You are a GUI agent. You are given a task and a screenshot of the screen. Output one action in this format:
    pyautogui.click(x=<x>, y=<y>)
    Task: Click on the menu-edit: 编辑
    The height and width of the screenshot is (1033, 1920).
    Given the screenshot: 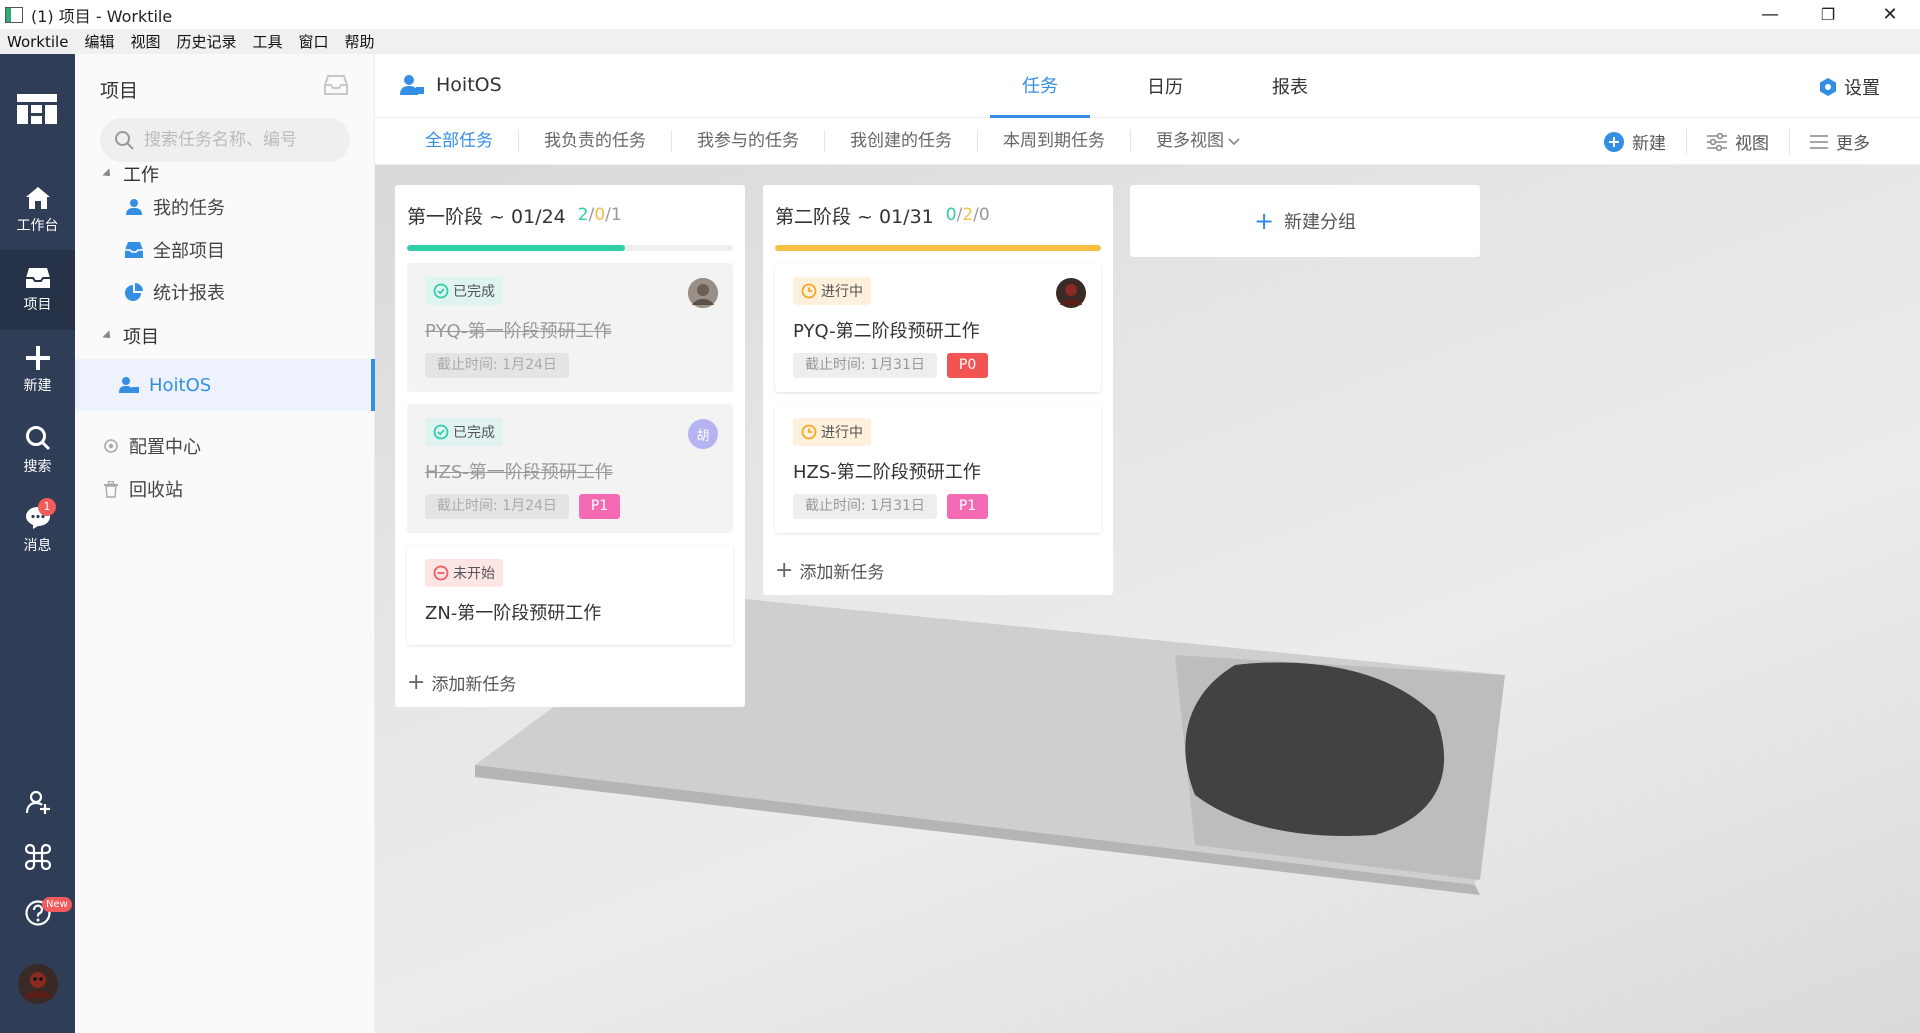 What is the action you would take?
    pyautogui.click(x=99, y=41)
    